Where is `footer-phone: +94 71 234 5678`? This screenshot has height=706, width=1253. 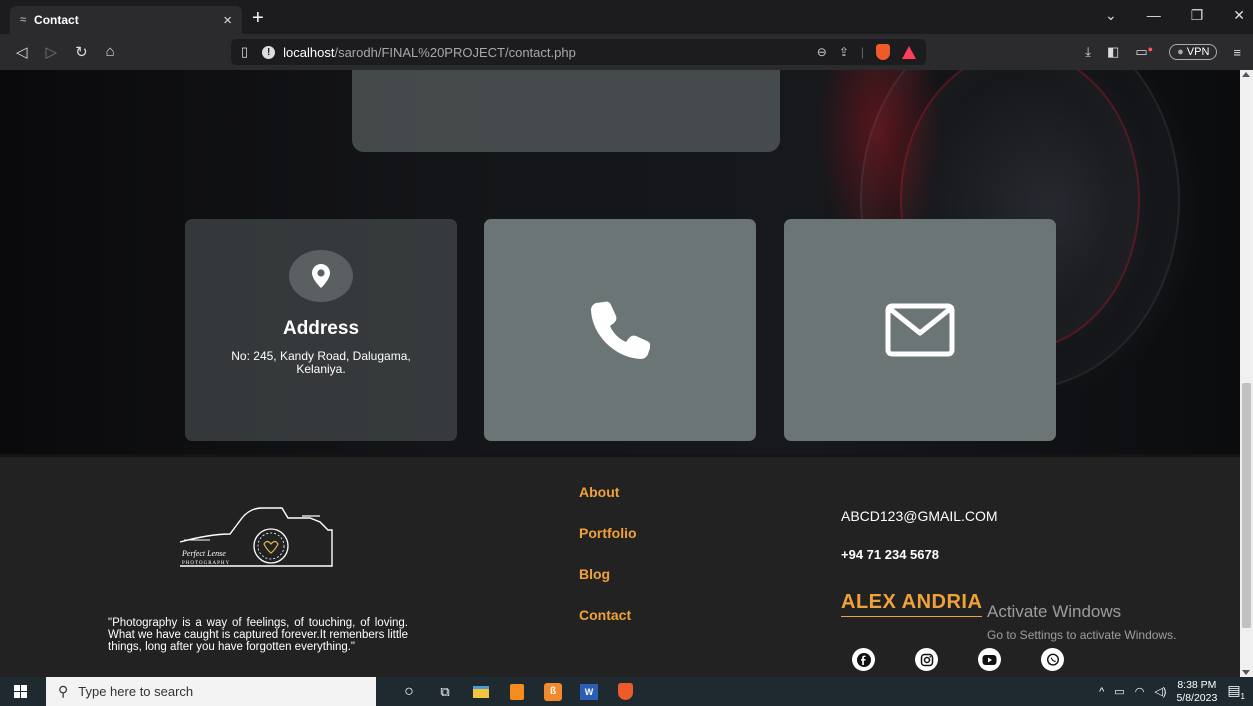
footer-phone: +94 71 234 5678 is located at coordinates (890, 554).